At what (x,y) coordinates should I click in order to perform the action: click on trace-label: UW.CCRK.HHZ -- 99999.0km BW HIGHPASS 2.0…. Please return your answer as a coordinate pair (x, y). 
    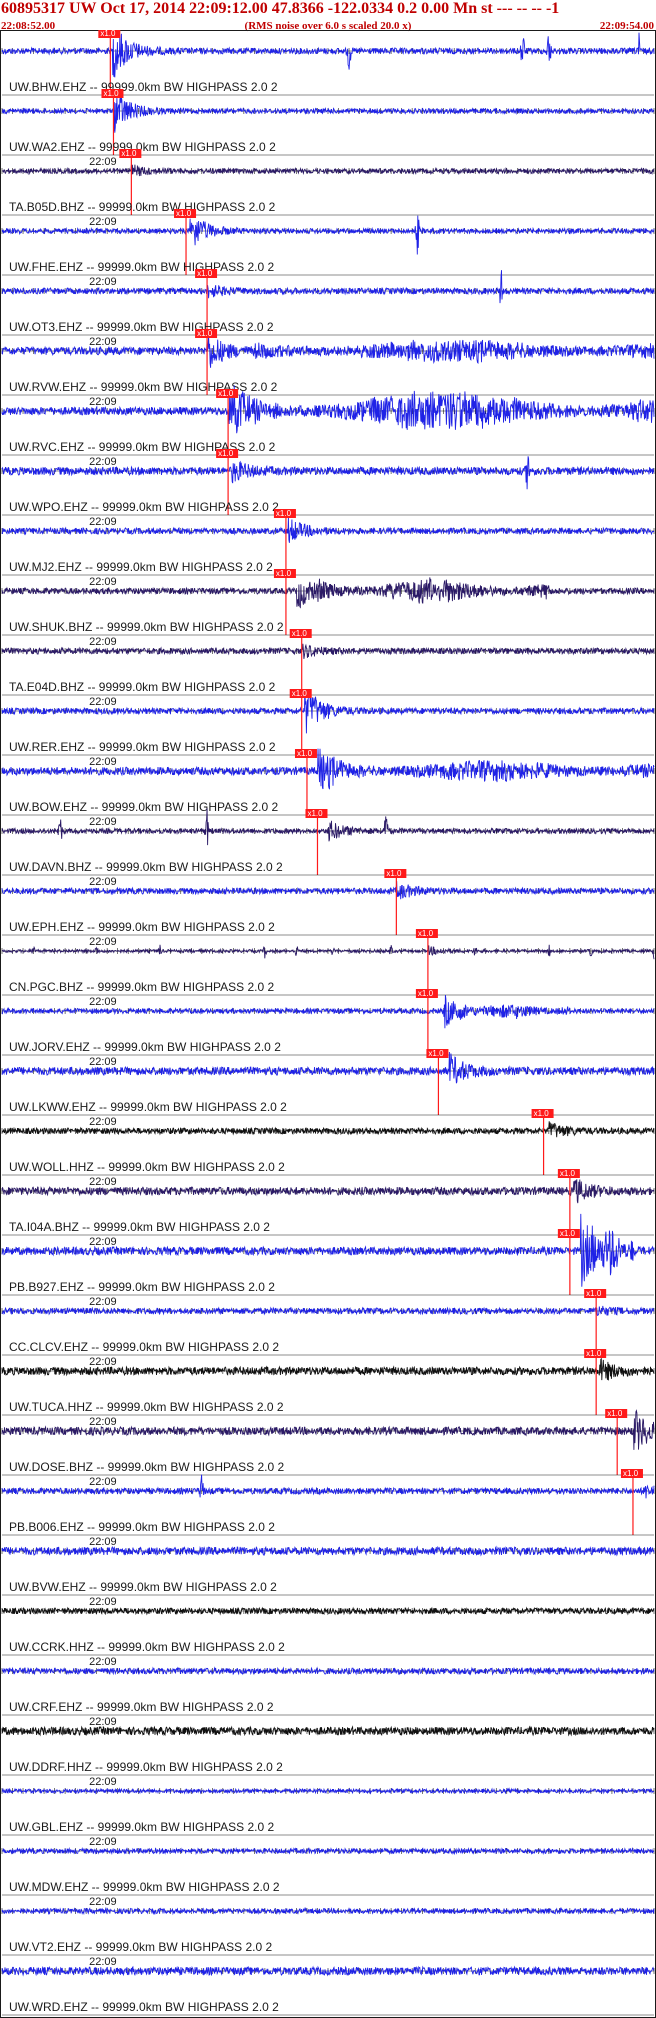
    Looking at the image, I should click on (147, 1647).